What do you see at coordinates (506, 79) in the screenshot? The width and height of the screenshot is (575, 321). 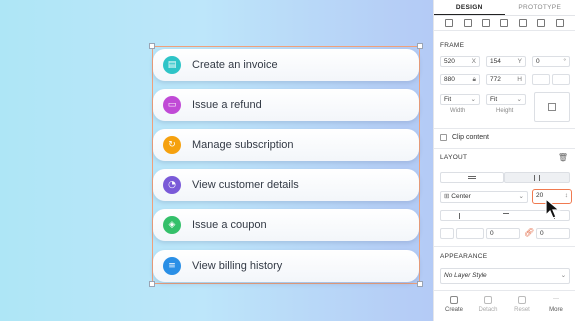 I see `height-field: 772 H` at bounding box center [506, 79].